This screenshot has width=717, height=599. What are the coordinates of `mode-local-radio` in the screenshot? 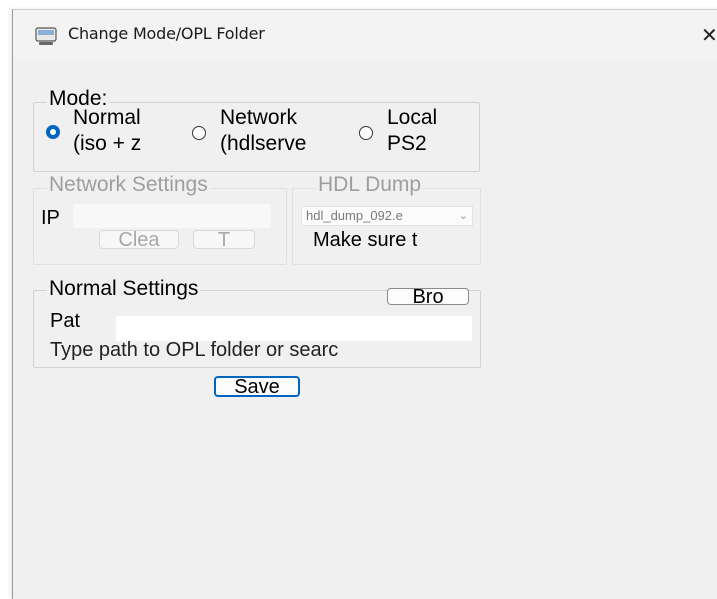 It's located at (366, 133).